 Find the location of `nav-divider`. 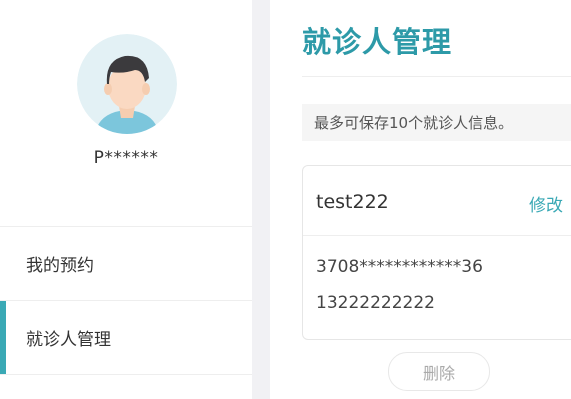

nav-divider is located at coordinates (126, 374).